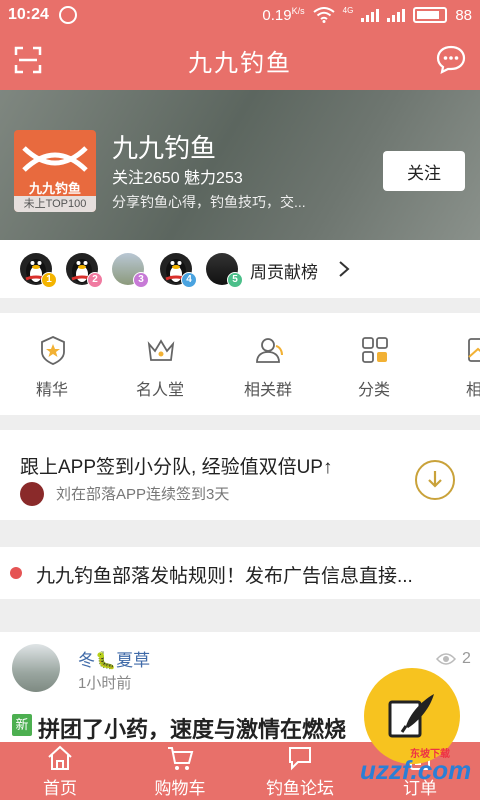 This screenshot has height=800, width=480. Describe the element at coordinates (84, 270) in the screenshot. I see `contributor-avatar: 2` at that location.